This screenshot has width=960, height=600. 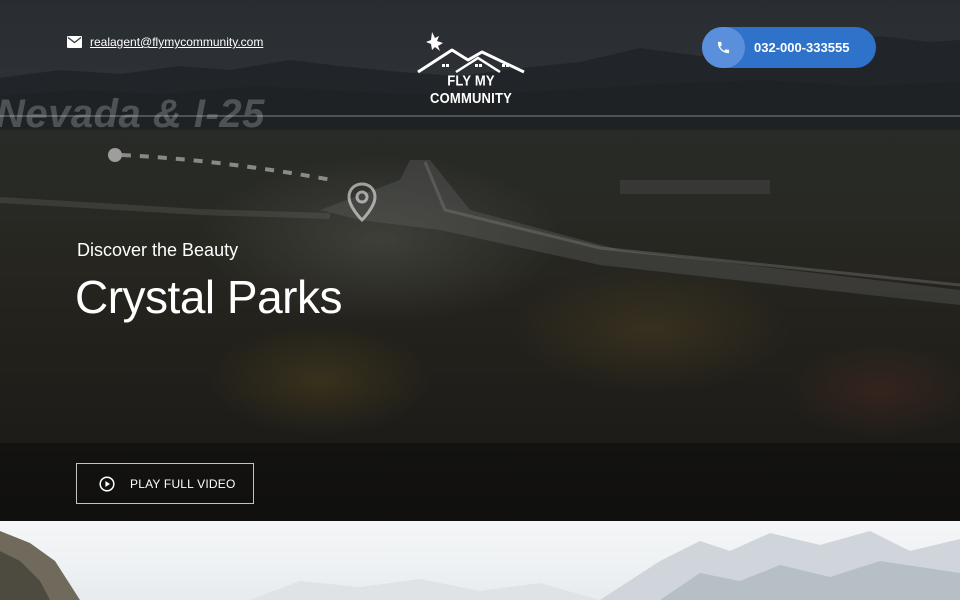 I want to click on phone-button: 032-000-333555, so click(x=789, y=47).